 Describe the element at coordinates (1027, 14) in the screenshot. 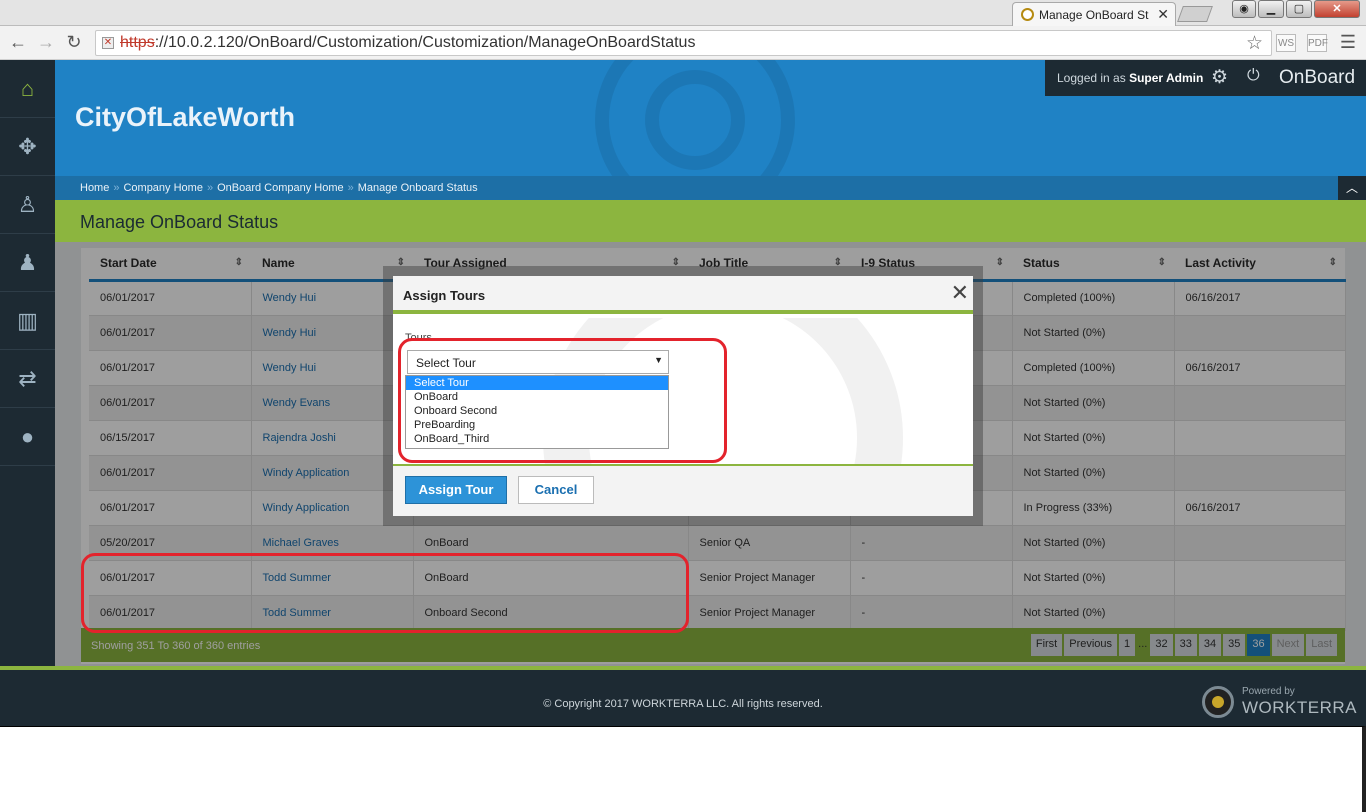

I see `favicon-icon` at that location.